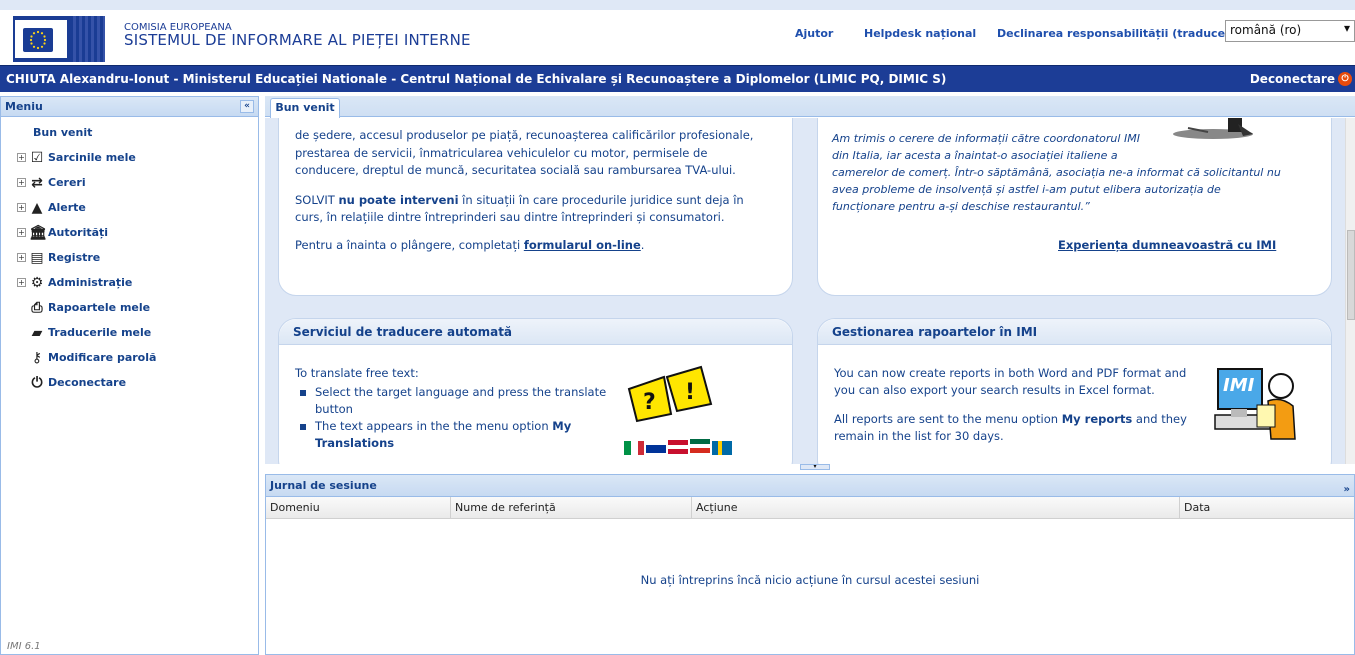 The height and width of the screenshot is (655, 1355). I want to click on sidebar-item-sarcinile-mele: + ☑ Sarcinile mele, so click(129, 157).